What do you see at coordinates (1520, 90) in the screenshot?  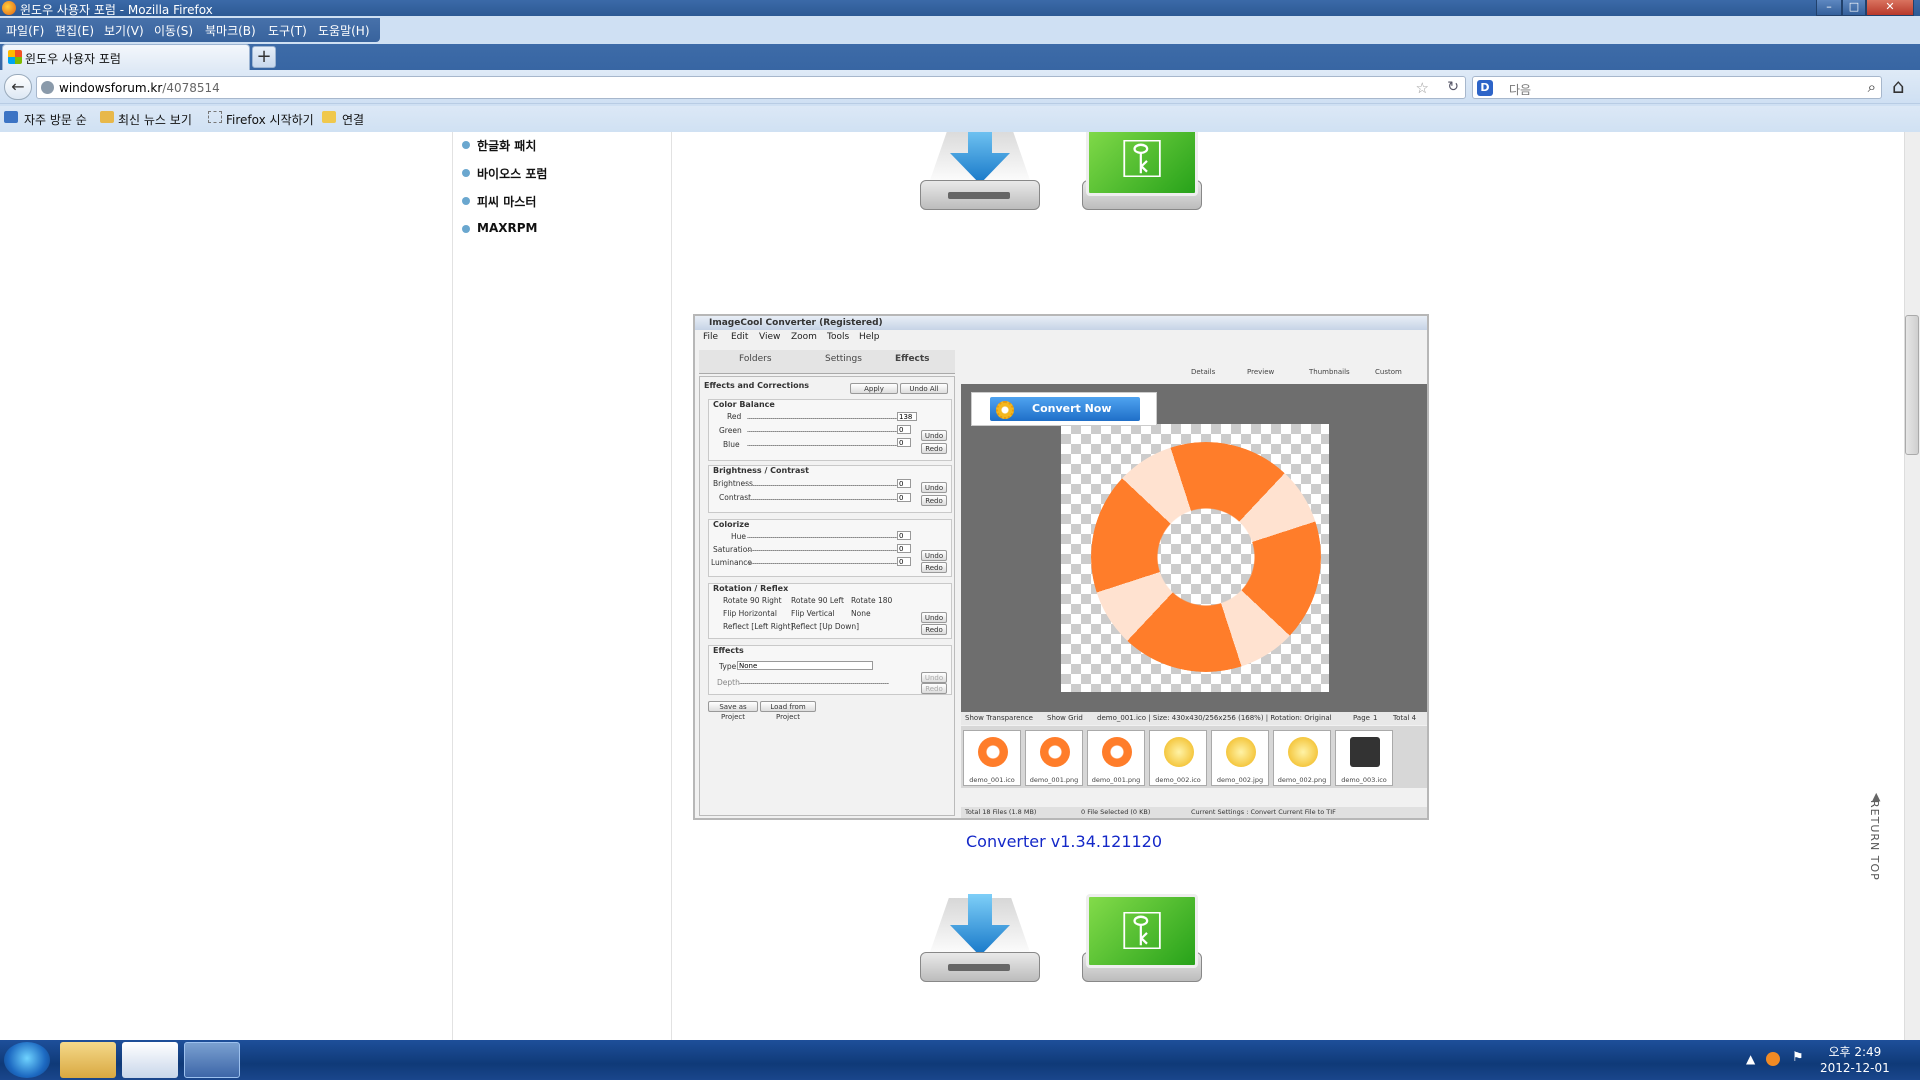 I see `search-placeholder: 다음` at bounding box center [1520, 90].